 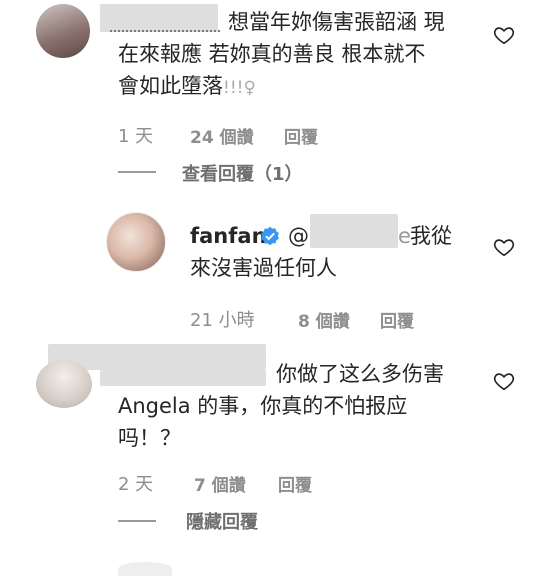 What do you see at coordinates (431, 236) in the screenshot?
I see `reply-text-line1: 我從` at bounding box center [431, 236].